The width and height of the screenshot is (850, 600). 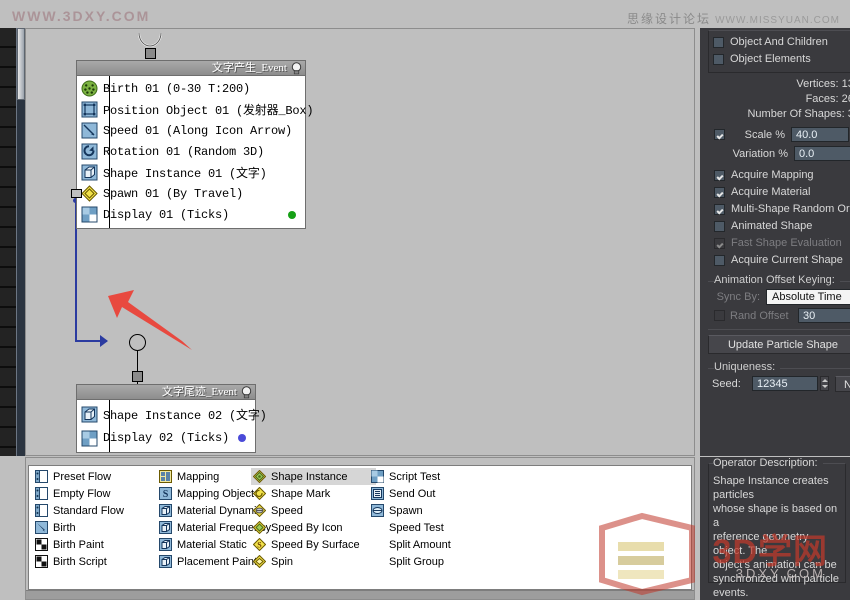 I want to click on mapping-icon, so click(x=165, y=476).